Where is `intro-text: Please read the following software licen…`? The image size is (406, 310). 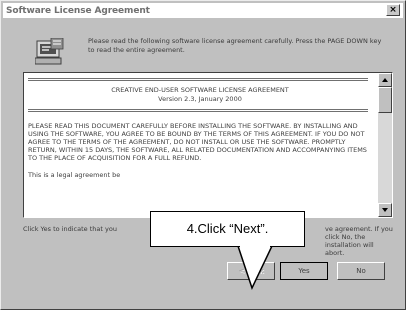 intro-text: Please read the following software licen… is located at coordinates (235, 45).